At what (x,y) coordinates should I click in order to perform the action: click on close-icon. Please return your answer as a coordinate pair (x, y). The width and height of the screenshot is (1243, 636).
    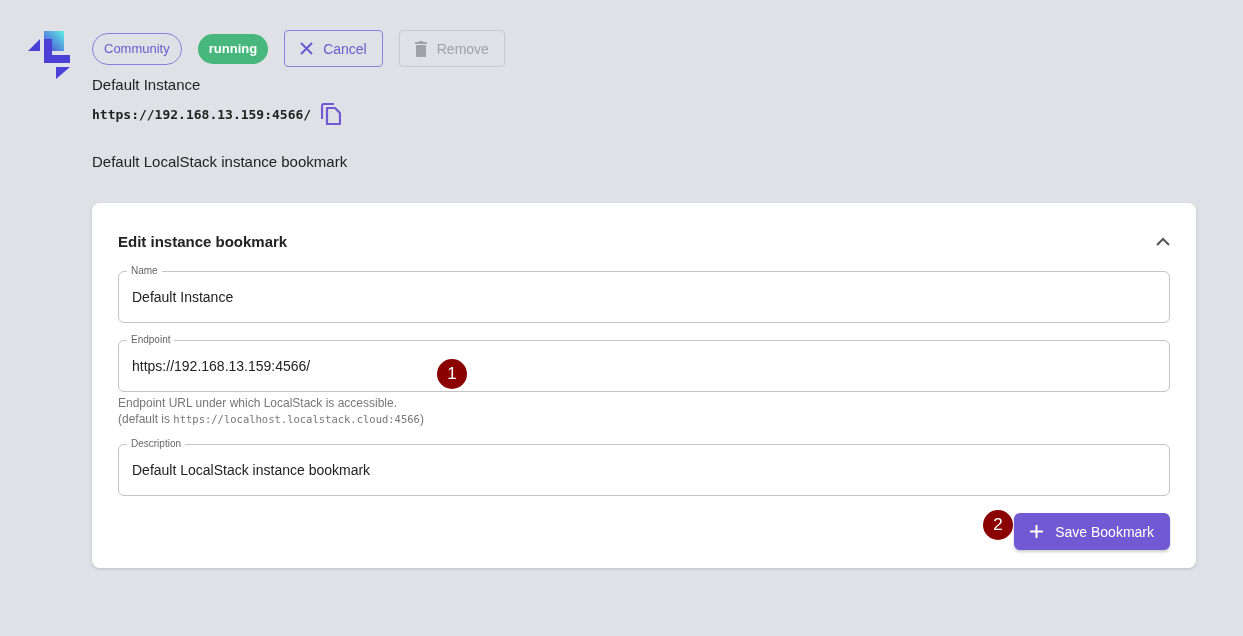
    Looking at the image, I should click on (307, 48).